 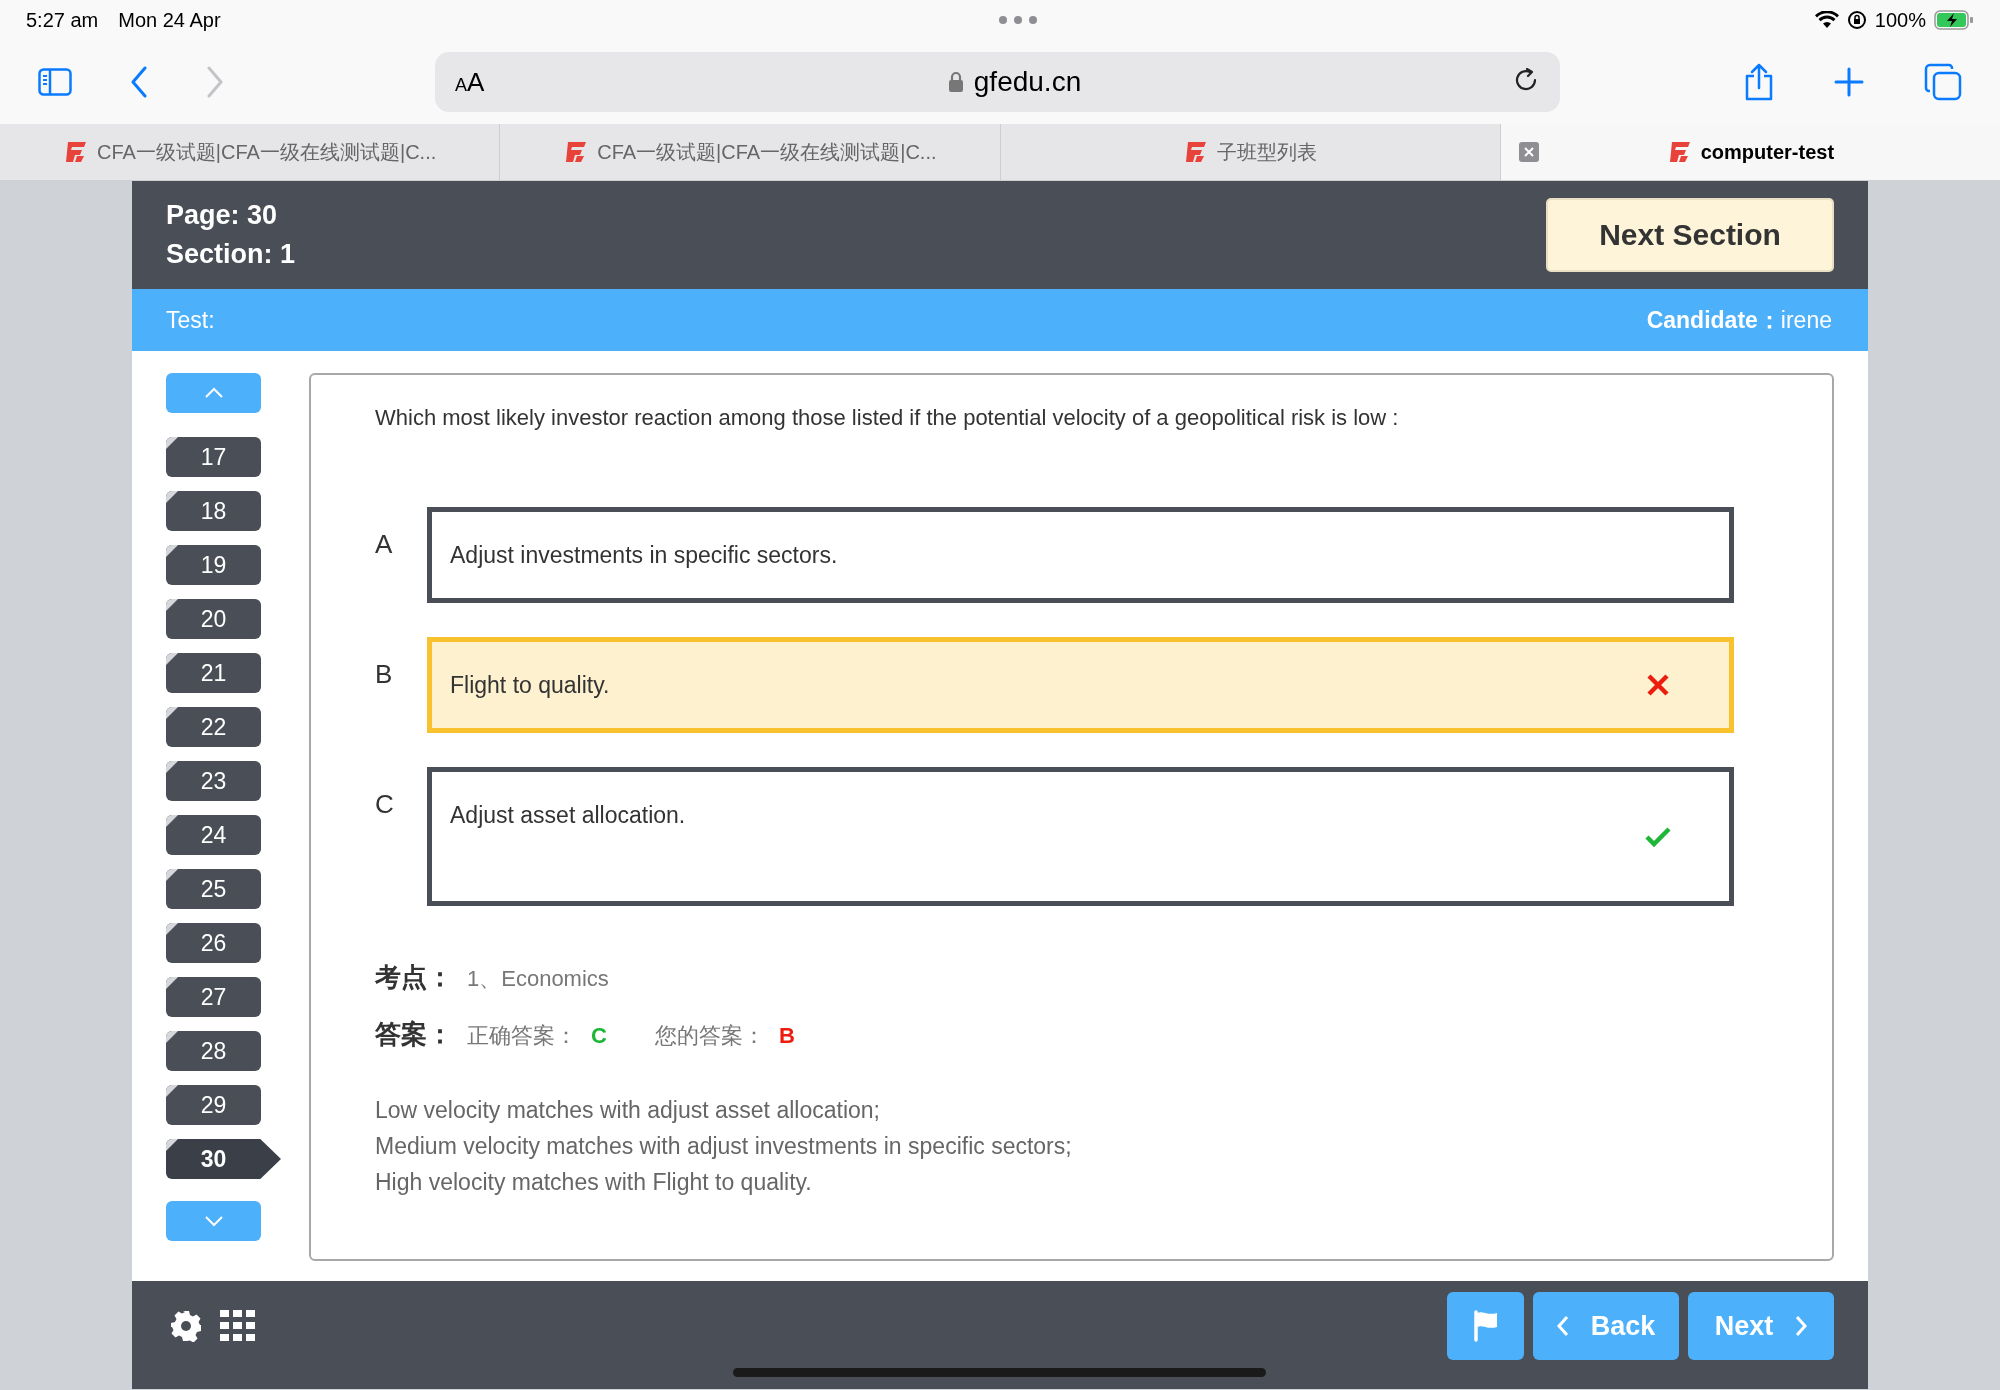 What do you see at coordinates (213, 1221) in the screenshot?
I see `chevron-down-icon` at bounding box center [213, 1221].